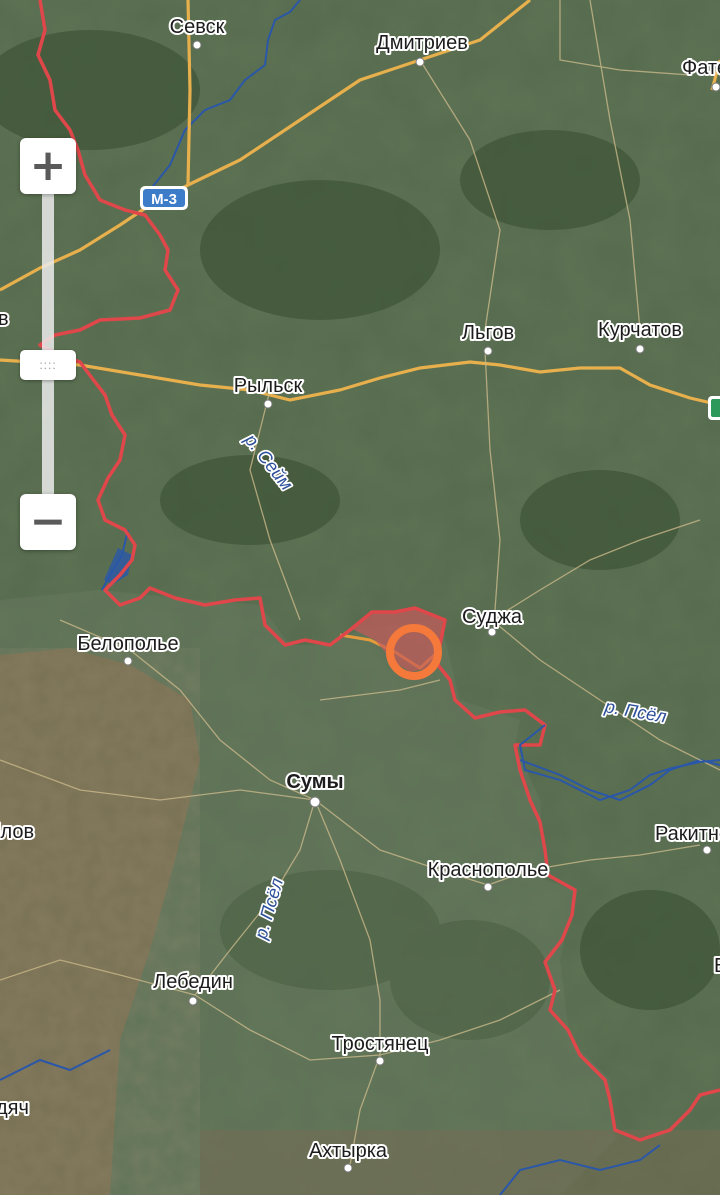 Image resolution: width=720 pixels, height=1195 pixels. What do you see at coordinates (488, 870) in the screenshot?
I see `city-label-krasnopolye: Краснополье` at bounding box center [488, 870].